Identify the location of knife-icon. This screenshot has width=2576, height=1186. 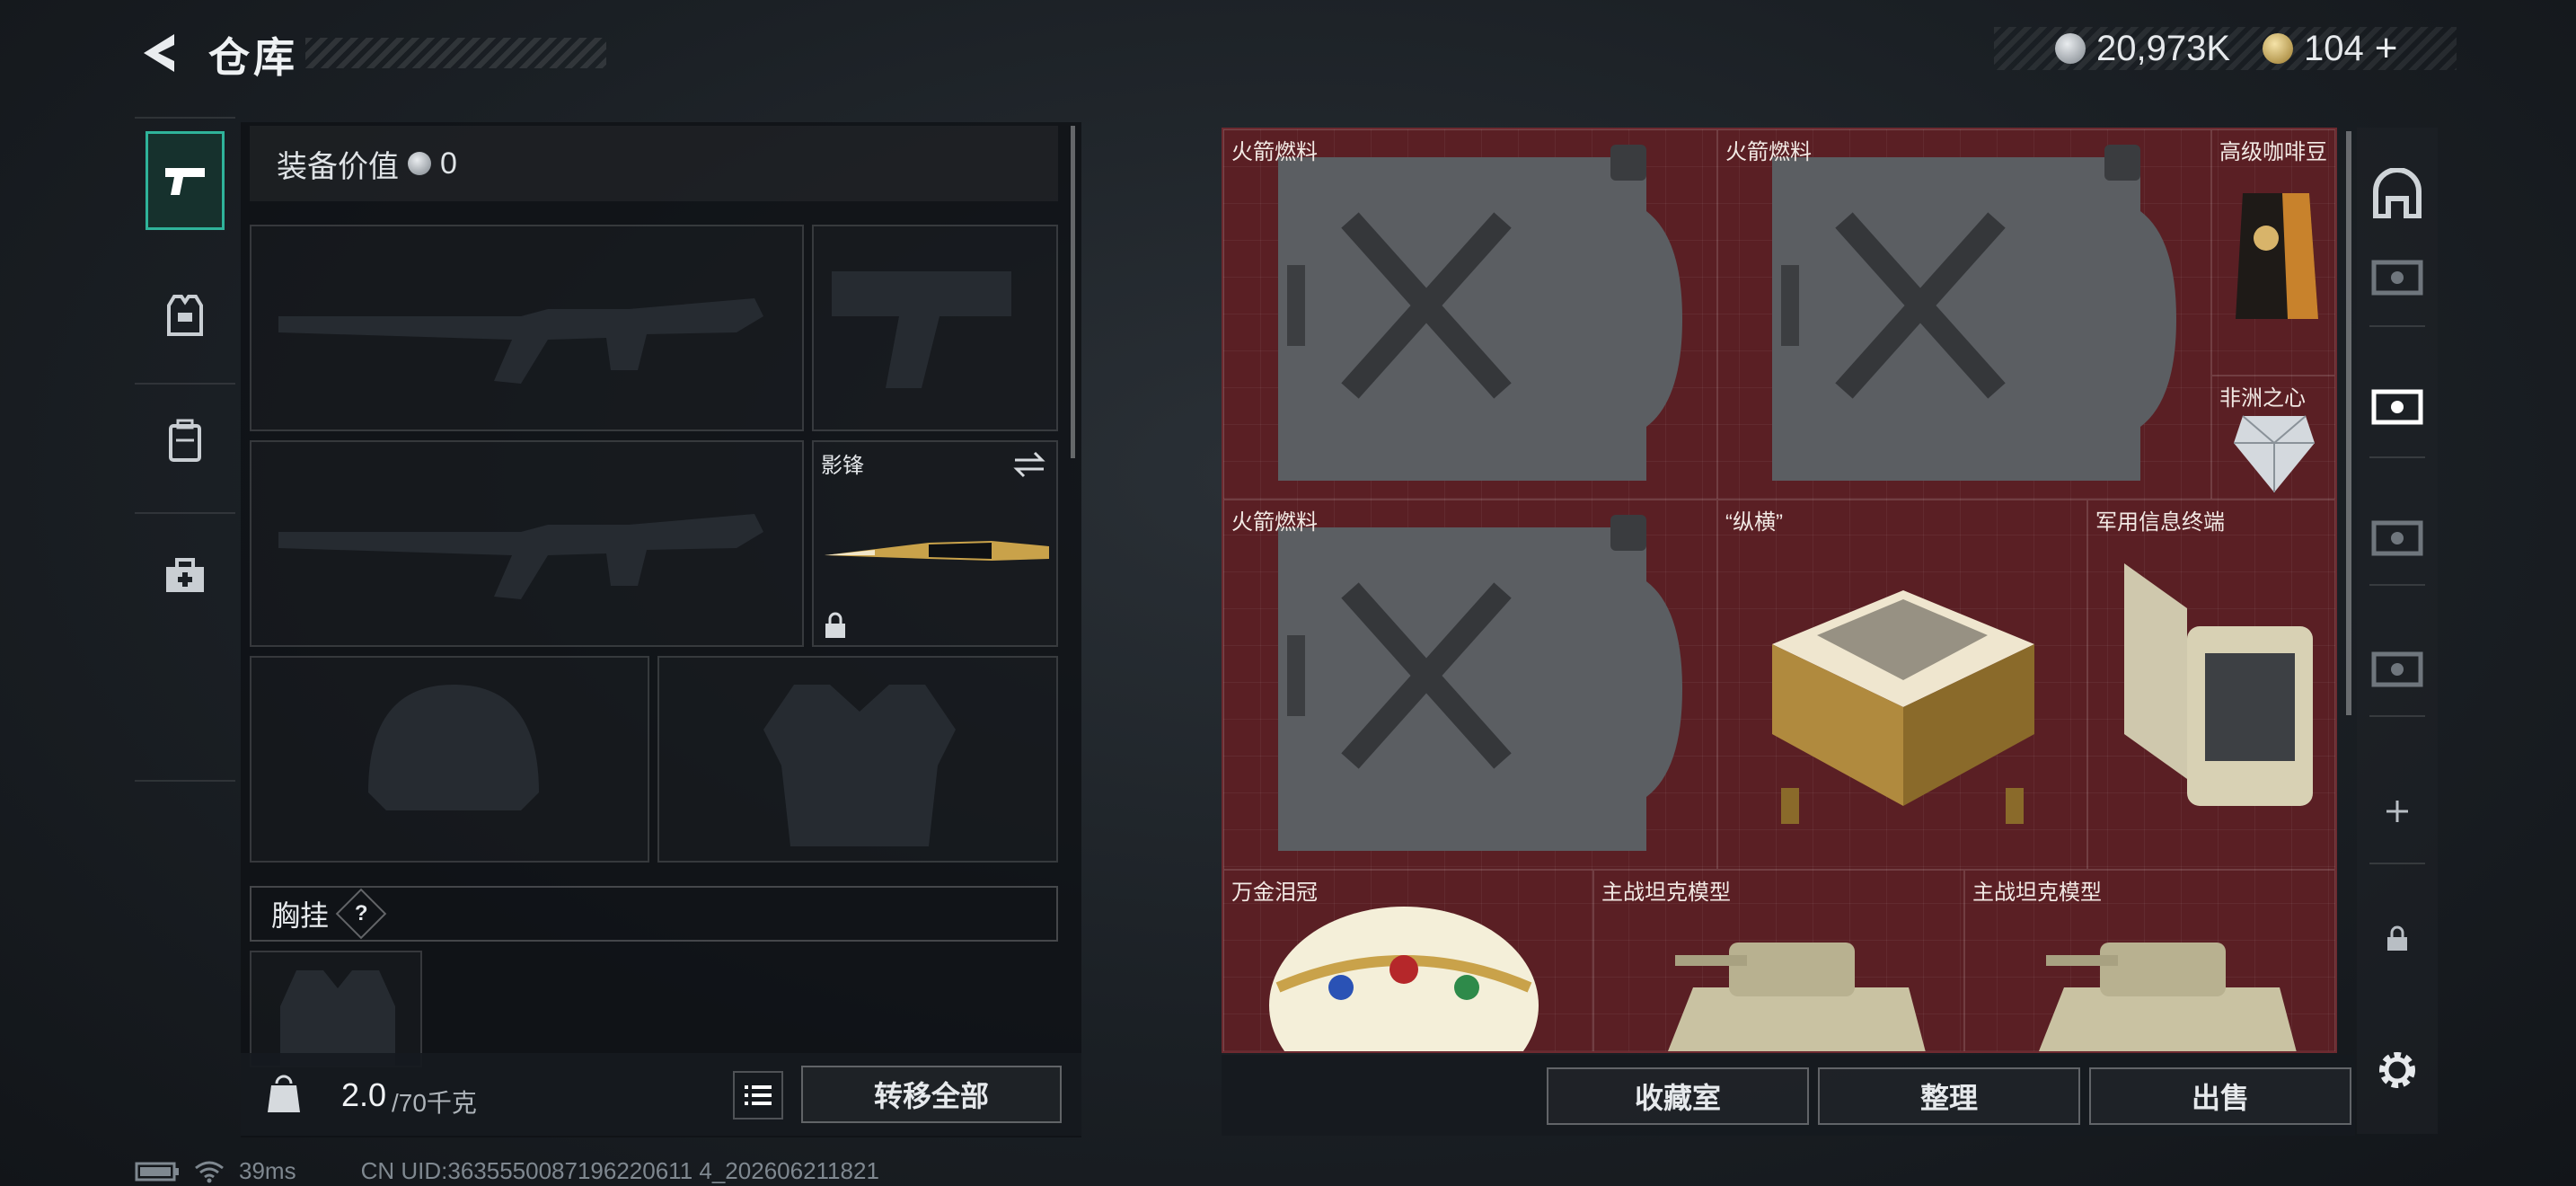
(937, 551).